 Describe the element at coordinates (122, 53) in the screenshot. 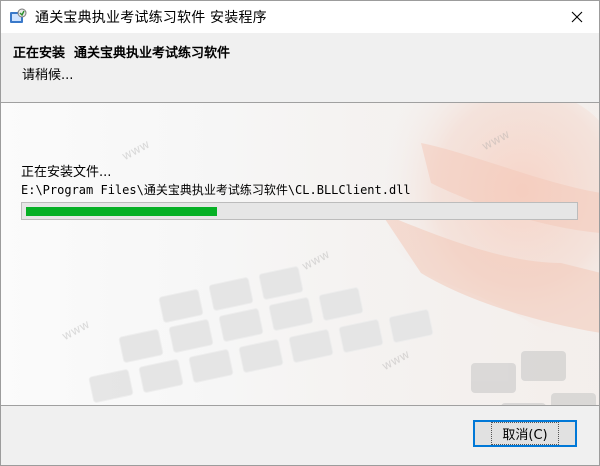

I see `header-title: 正在安装 通关宝典执业考试练习软件` at that location.